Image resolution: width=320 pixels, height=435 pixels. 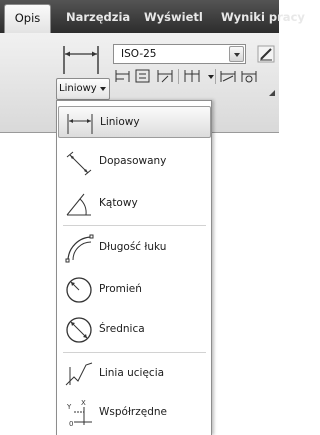 I want to click on dimension-style-value: ISO-25, so click(x=139, y=54).